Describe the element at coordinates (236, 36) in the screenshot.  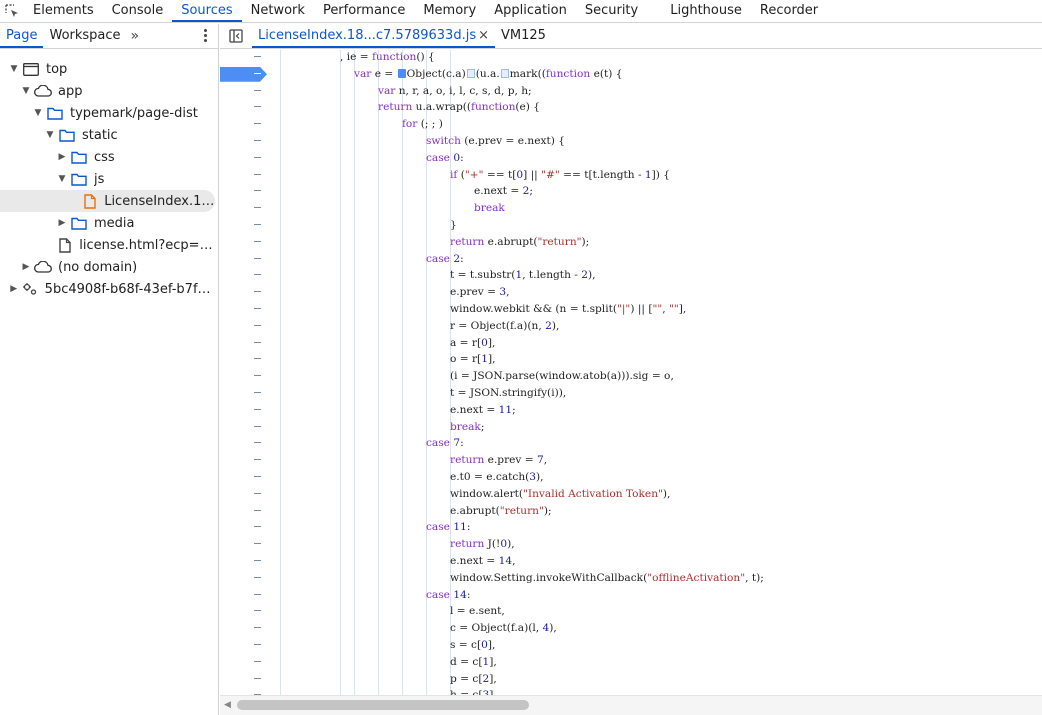
I see `toggle-navigator-icon` at that location.